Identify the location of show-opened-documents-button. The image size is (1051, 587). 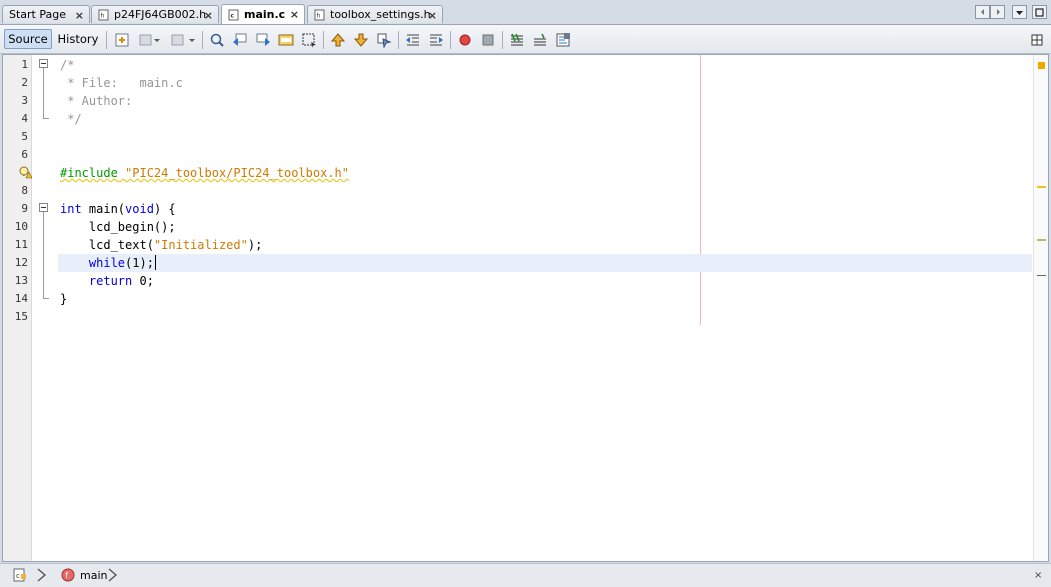
(1019, 12).